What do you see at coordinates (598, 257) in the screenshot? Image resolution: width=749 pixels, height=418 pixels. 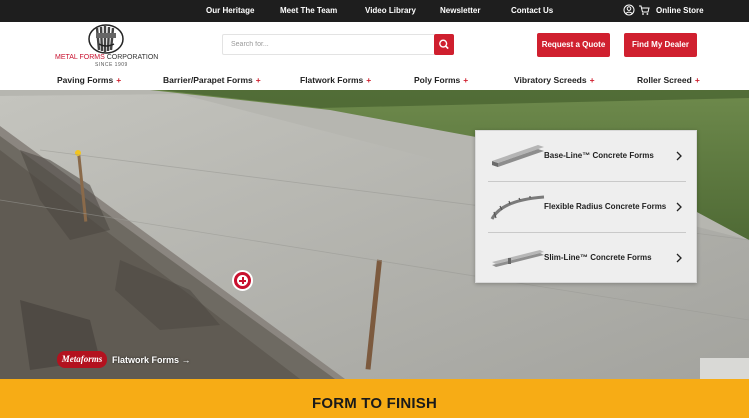 I see `product-title: Slim-Line™ Concrete Forms` at bounding box center [598, 257].